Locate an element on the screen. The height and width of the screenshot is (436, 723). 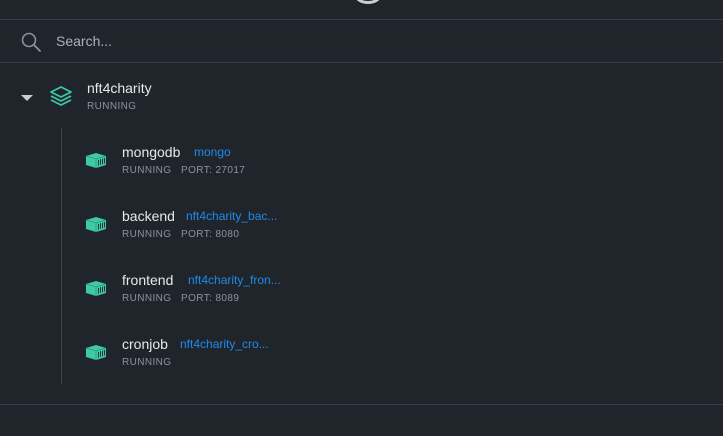
container-image-link: mongo is located at coordinates (212, 152).